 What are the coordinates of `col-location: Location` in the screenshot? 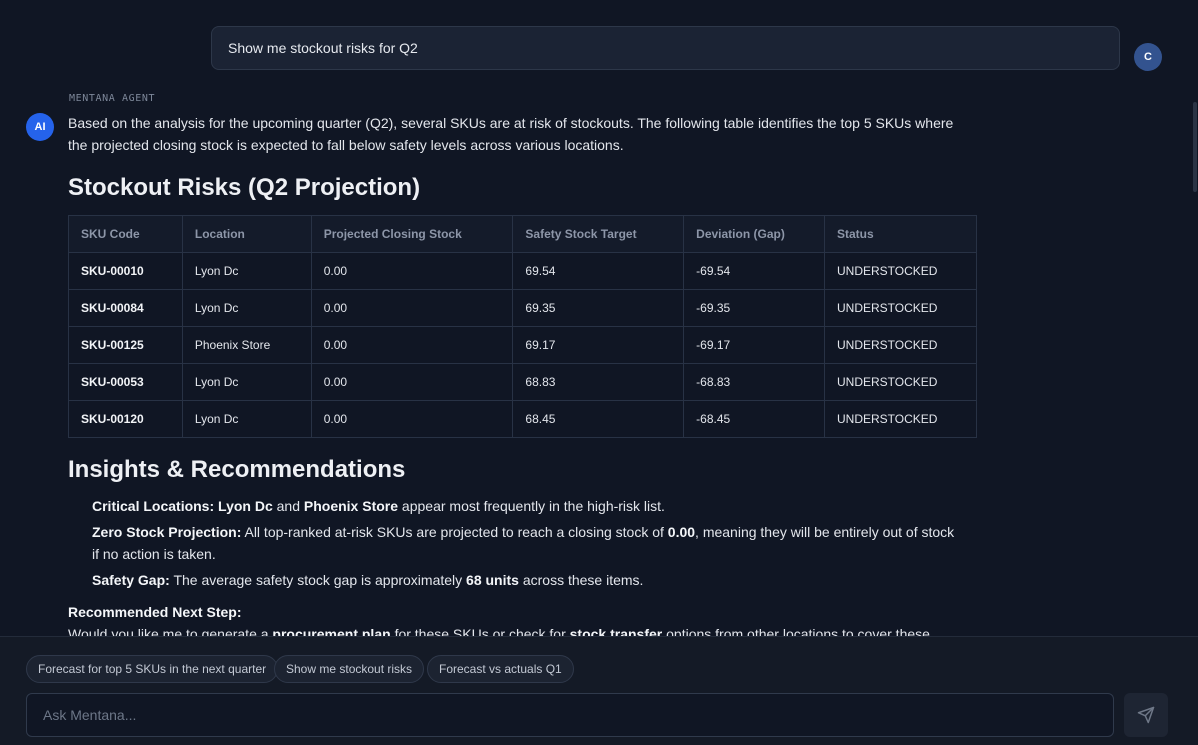 It's located at (246, 234).